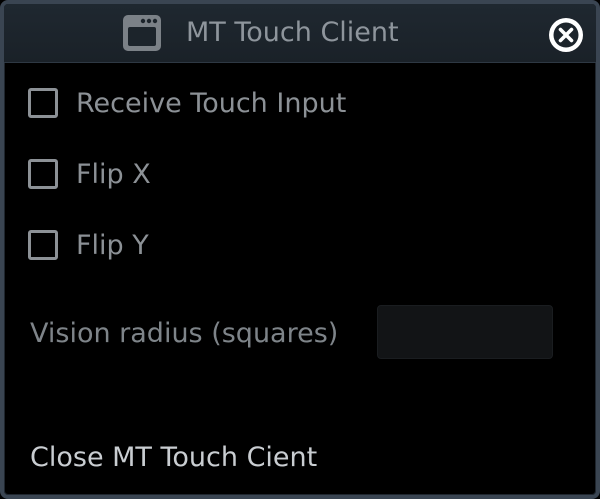 The image size is (600, 499). What do you see at coordinates (113, 174) in the screenshot?
I see `flip-x-label: Flip X` at bounding box center [113, 174].